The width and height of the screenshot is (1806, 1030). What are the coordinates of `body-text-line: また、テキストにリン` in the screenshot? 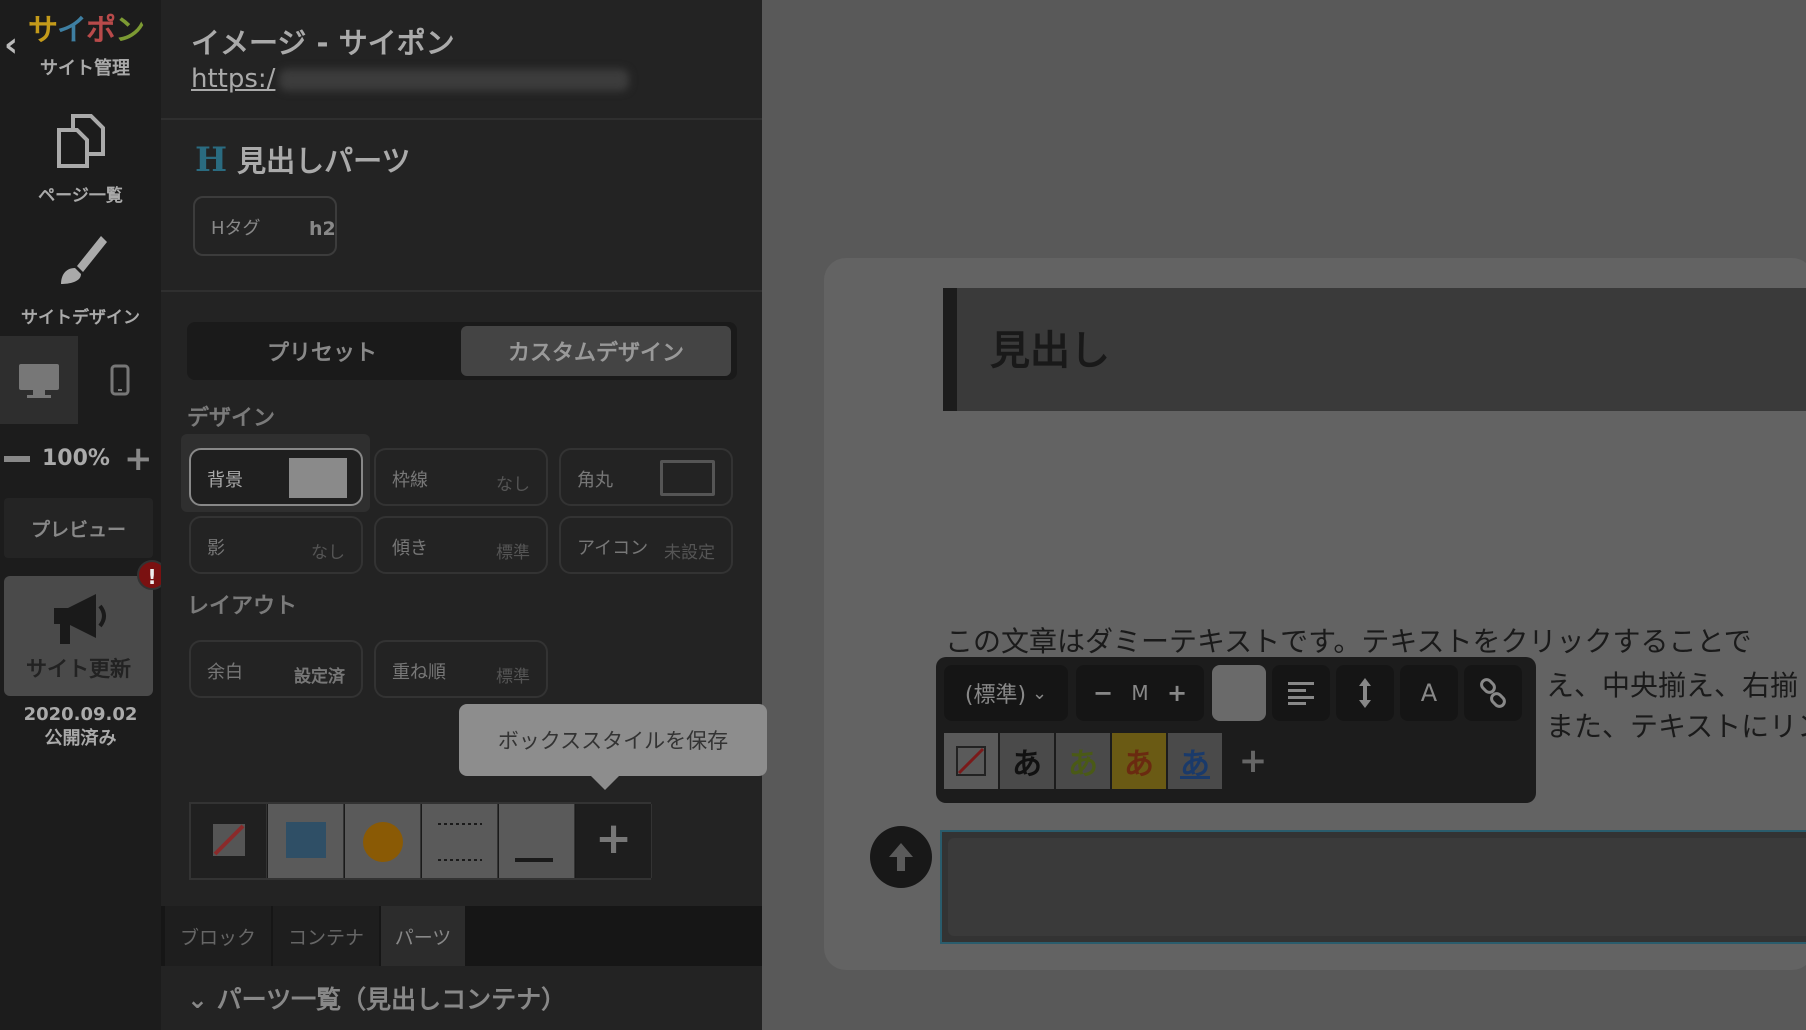 It's located at (1676, 725).